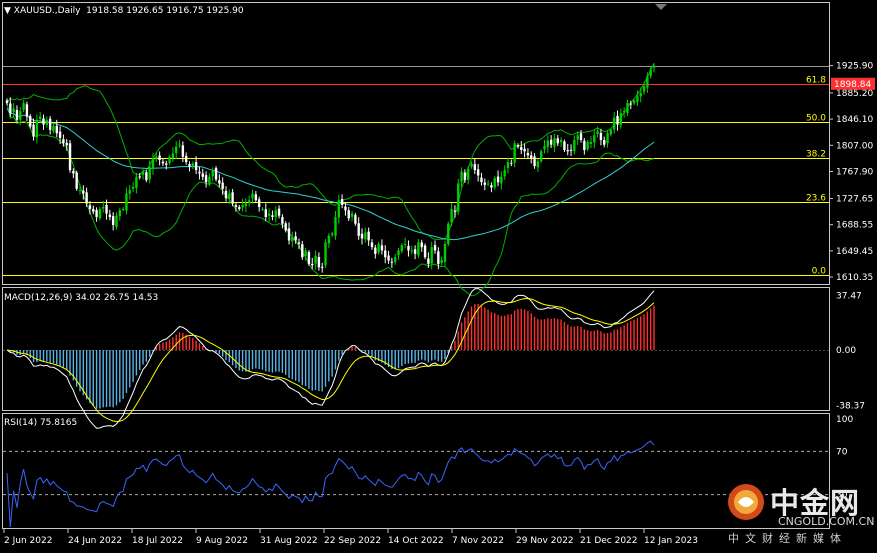  What do you see at coordinates (746, 502) in the screenshot?
I see `cngold-logo-icon` at bounding box center [746, 502].